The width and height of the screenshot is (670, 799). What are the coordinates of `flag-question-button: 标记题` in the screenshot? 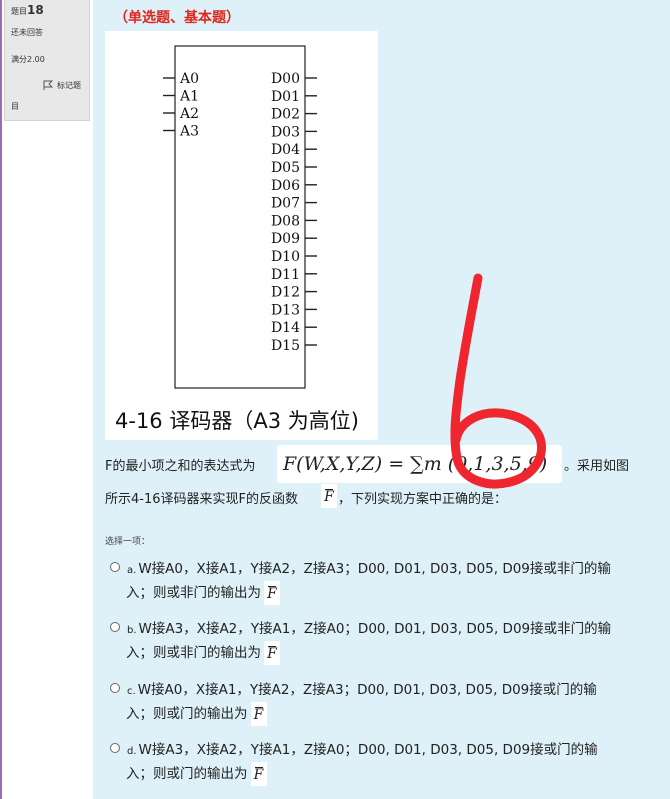 It's located at (62, 85).